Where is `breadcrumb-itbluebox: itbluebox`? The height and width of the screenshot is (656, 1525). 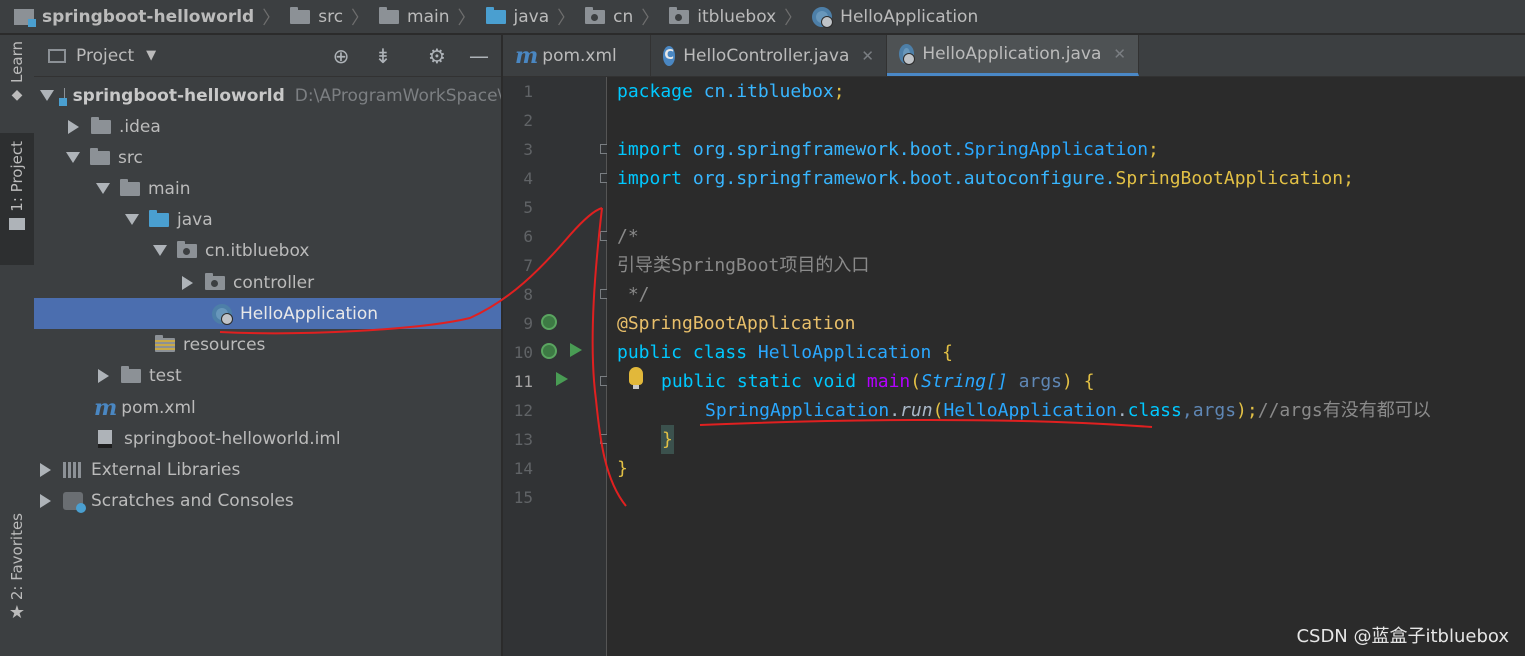 breadcrumb-itbluebox: itbluebox is located at coordinates (722, 16).